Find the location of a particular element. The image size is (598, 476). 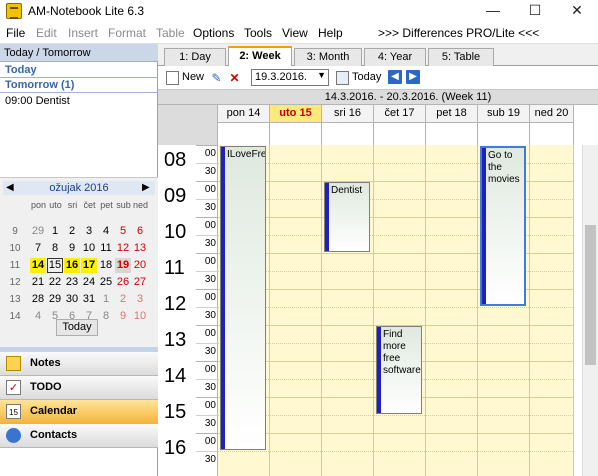

next-month-icon: ▶ is located at coordinates (146, 187).